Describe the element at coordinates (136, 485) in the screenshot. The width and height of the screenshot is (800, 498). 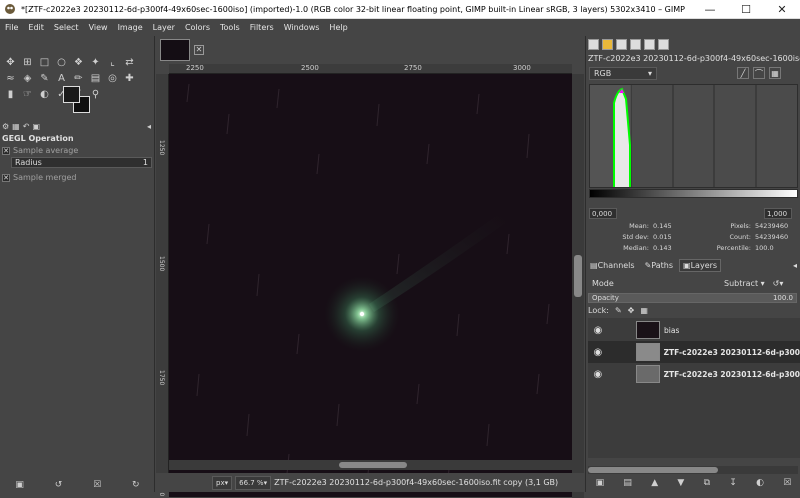
I see `reset-icon: ↻` at that location.